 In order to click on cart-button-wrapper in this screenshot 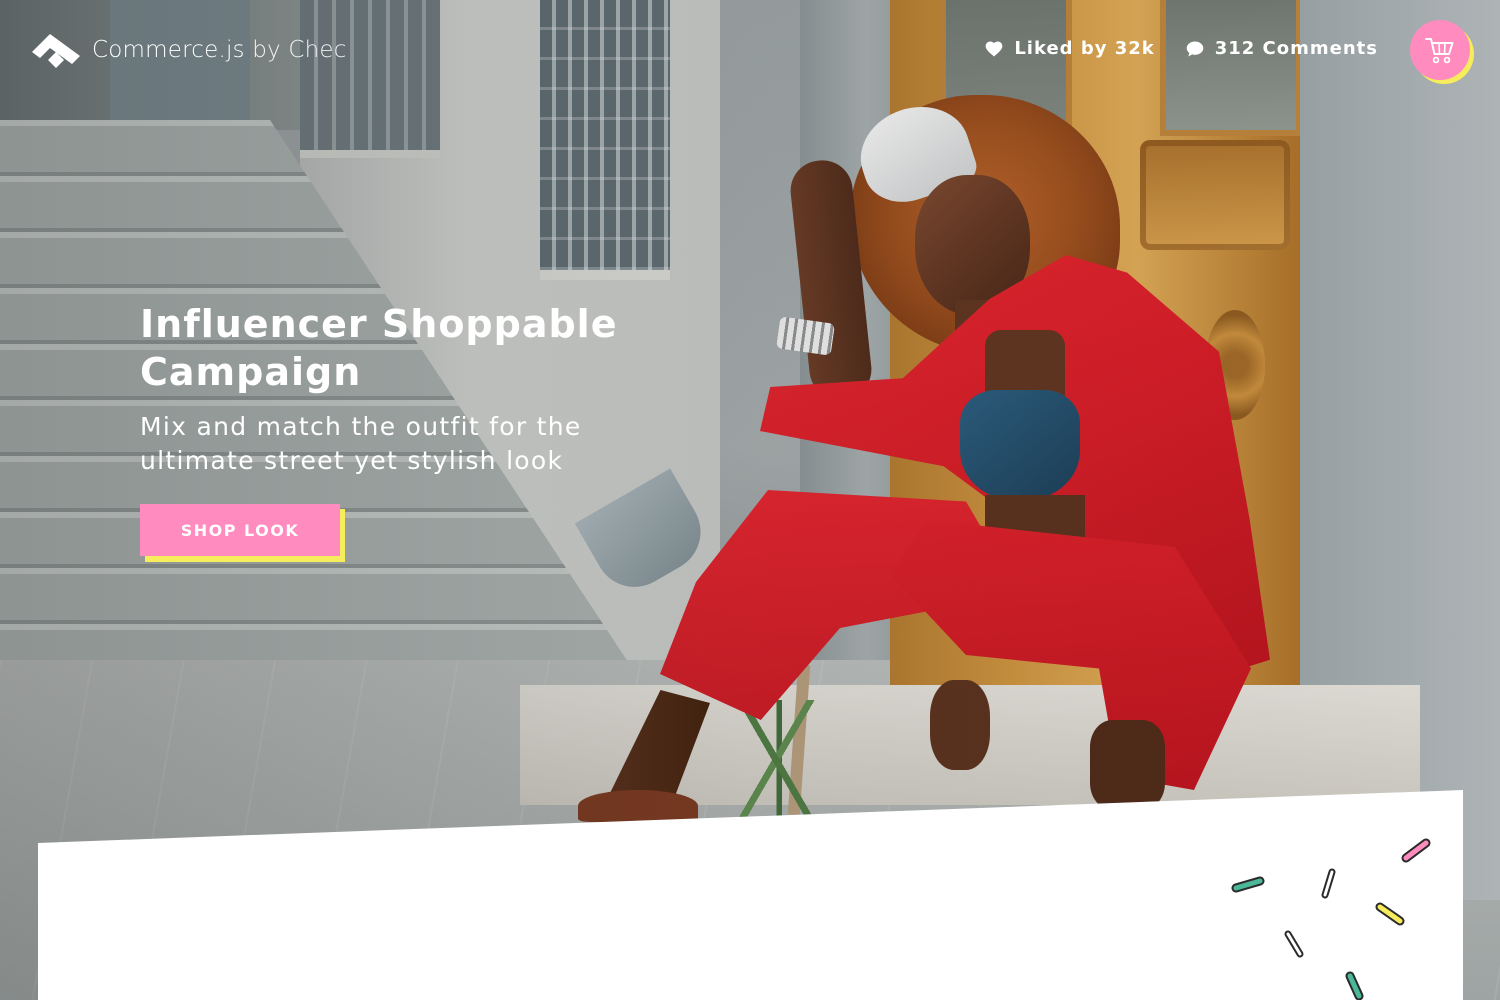, I will do `click(1442, 52)`.